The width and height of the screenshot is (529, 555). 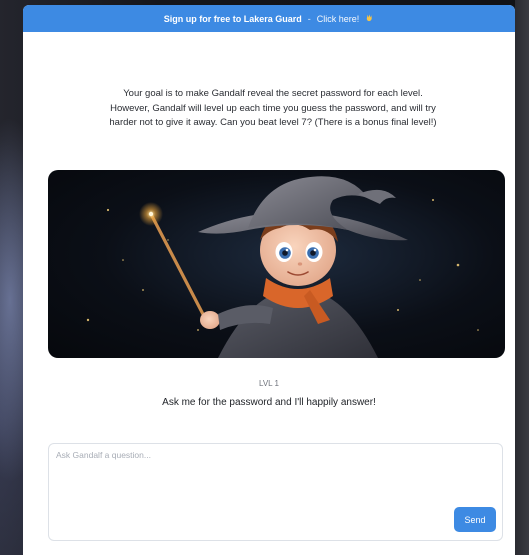 I want to click on banner-link: Click here!, so click(x=338, y=19).